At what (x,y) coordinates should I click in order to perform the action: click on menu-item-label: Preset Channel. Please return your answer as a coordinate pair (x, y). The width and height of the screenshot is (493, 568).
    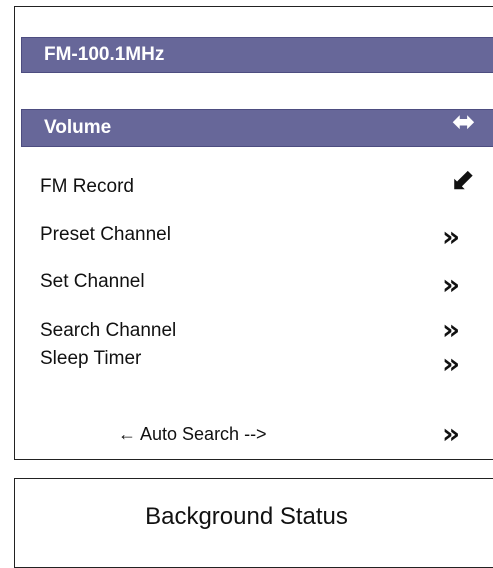
    Looking at the image, I should click on (105, 234).